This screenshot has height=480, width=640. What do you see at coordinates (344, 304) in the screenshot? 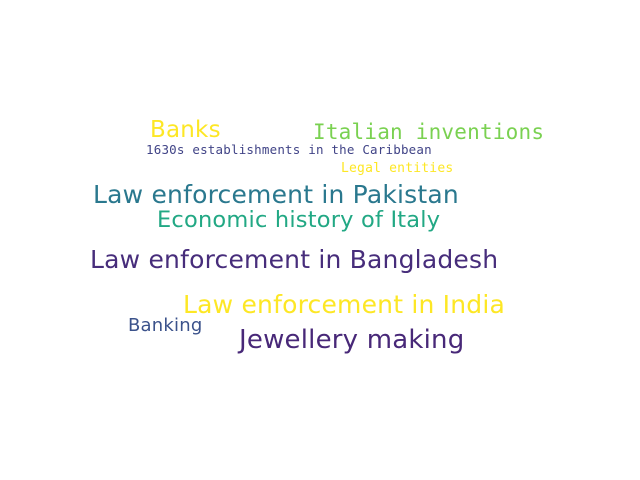
I see `word-law-enforcement-in-india: Law enforcement in India` at bounding box center [344, 304].